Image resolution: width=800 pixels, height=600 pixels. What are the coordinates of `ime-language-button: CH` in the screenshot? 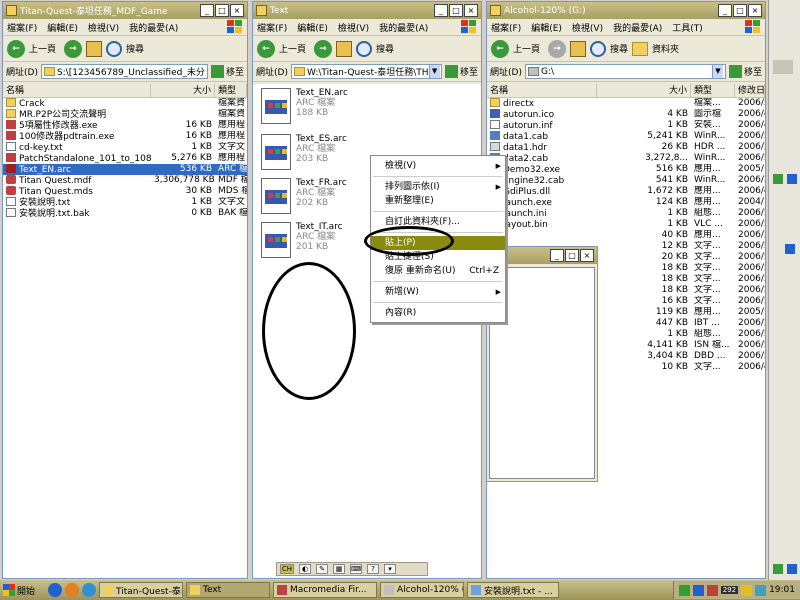 It's located at (287, 569).